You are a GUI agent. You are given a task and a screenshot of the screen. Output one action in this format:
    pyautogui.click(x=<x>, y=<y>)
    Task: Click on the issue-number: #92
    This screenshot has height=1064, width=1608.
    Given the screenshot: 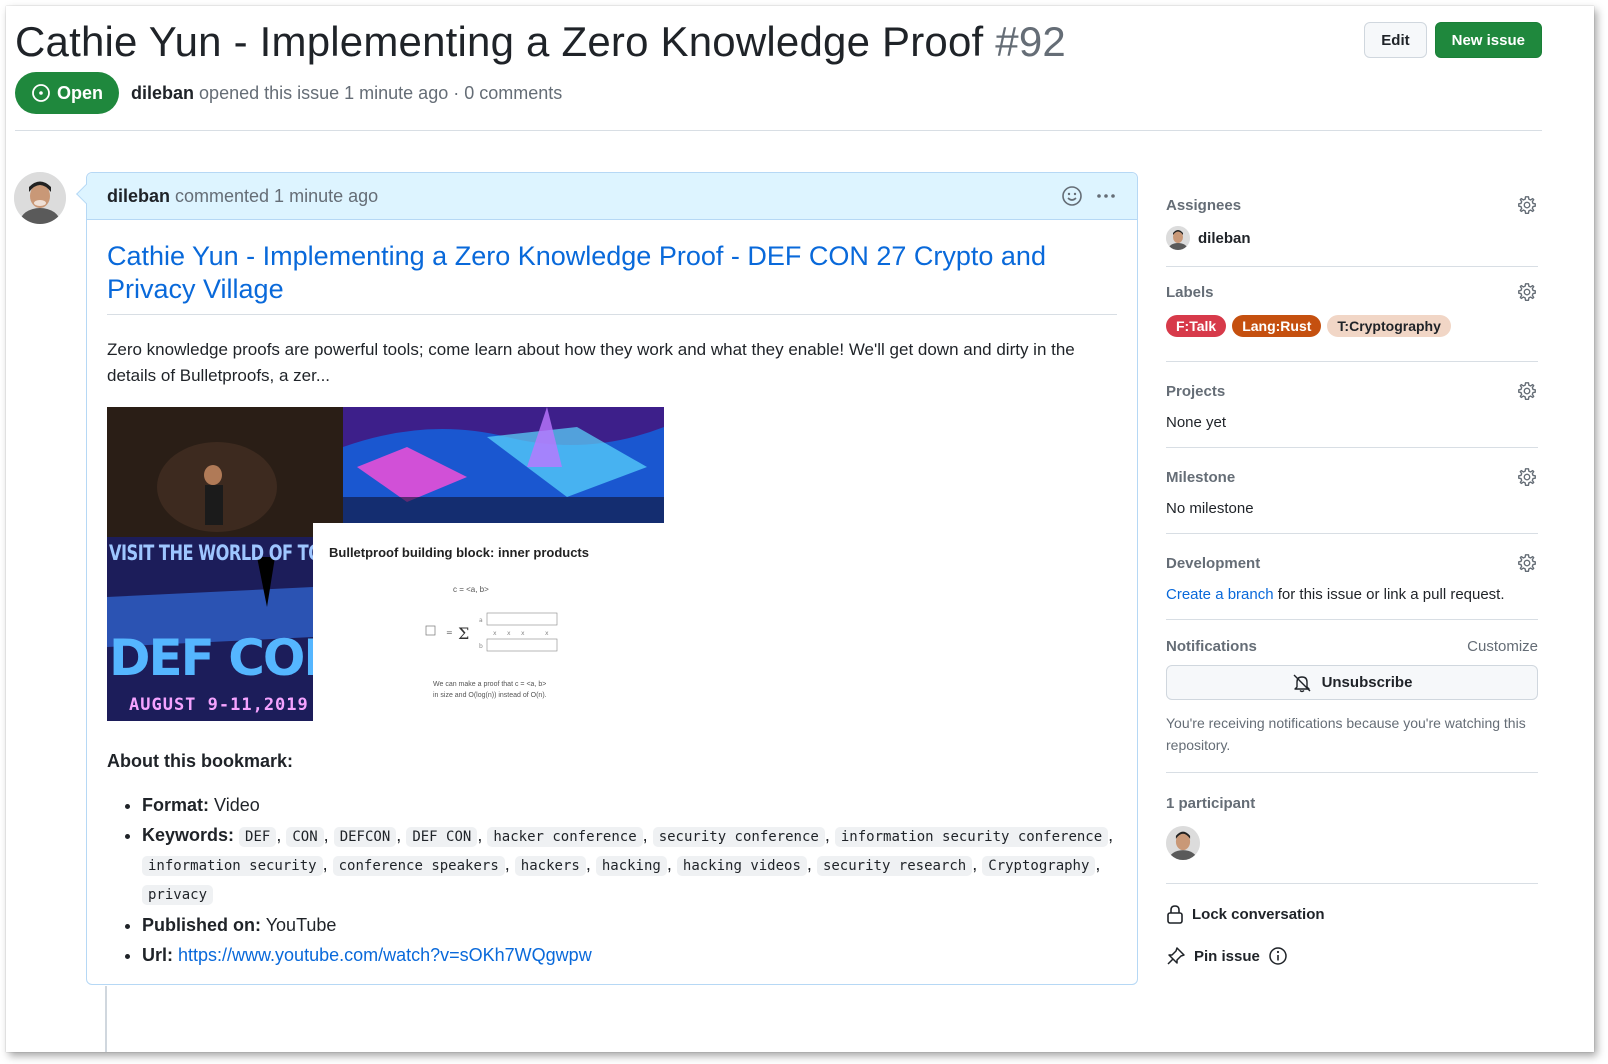 What is the action you would take?
    pyautogui.click(x=1030, y=41)
    